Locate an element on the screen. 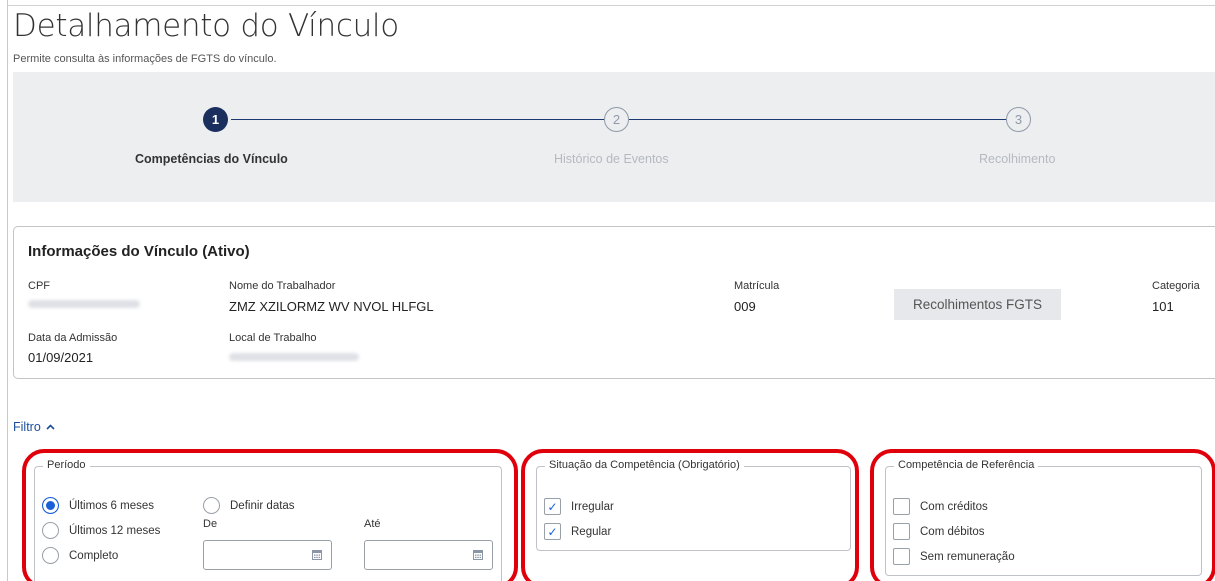  step-3-indicator: 3 is located at coordinates (1018, 119).